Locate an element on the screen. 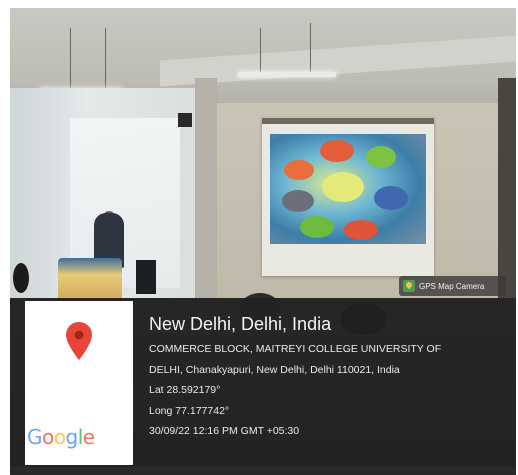 The width and height of the screenshot is (518, 475). badge-label: GPS Map Camera is located at coordinates (452, 286).